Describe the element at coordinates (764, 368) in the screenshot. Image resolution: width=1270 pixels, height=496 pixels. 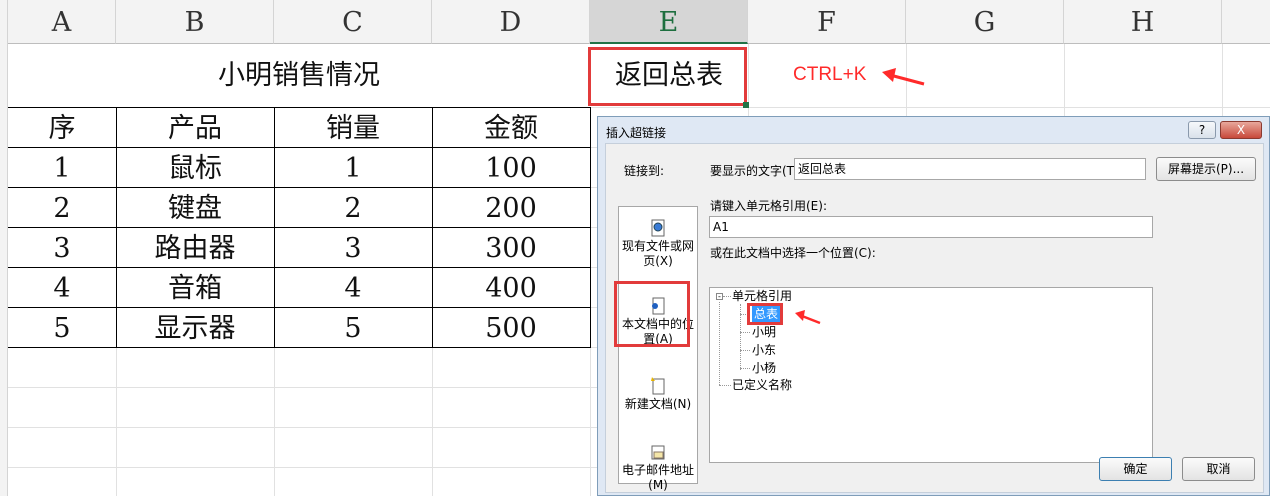
I see `tree-node-sheet: 小杨` at that location.